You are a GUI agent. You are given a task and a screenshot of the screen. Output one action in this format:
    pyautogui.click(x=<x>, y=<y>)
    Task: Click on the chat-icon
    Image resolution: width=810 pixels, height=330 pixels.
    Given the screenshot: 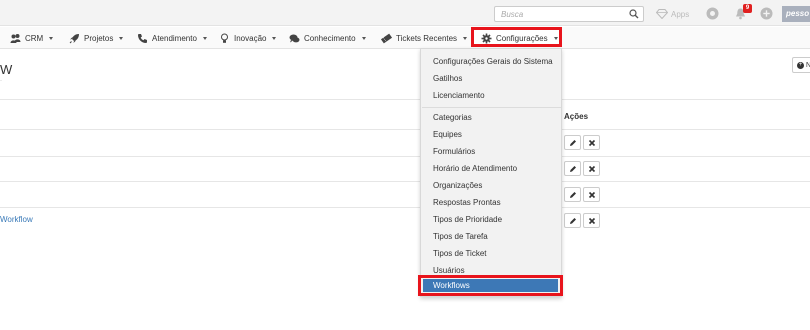 What is the action you would take?
    pyautogui.click(x=294, y=38)
    